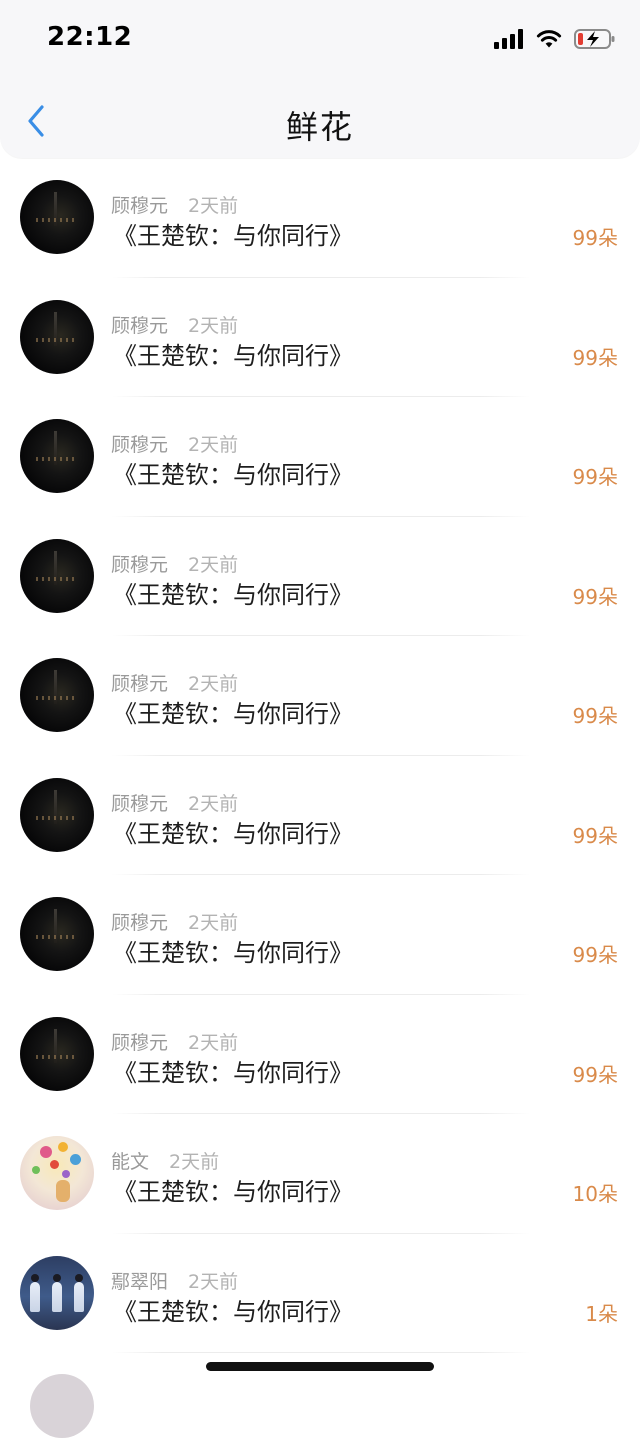 This screenshot has width=640, height=1438. I want to click on user-name: 鄢翠阳, so click(139, 1282).